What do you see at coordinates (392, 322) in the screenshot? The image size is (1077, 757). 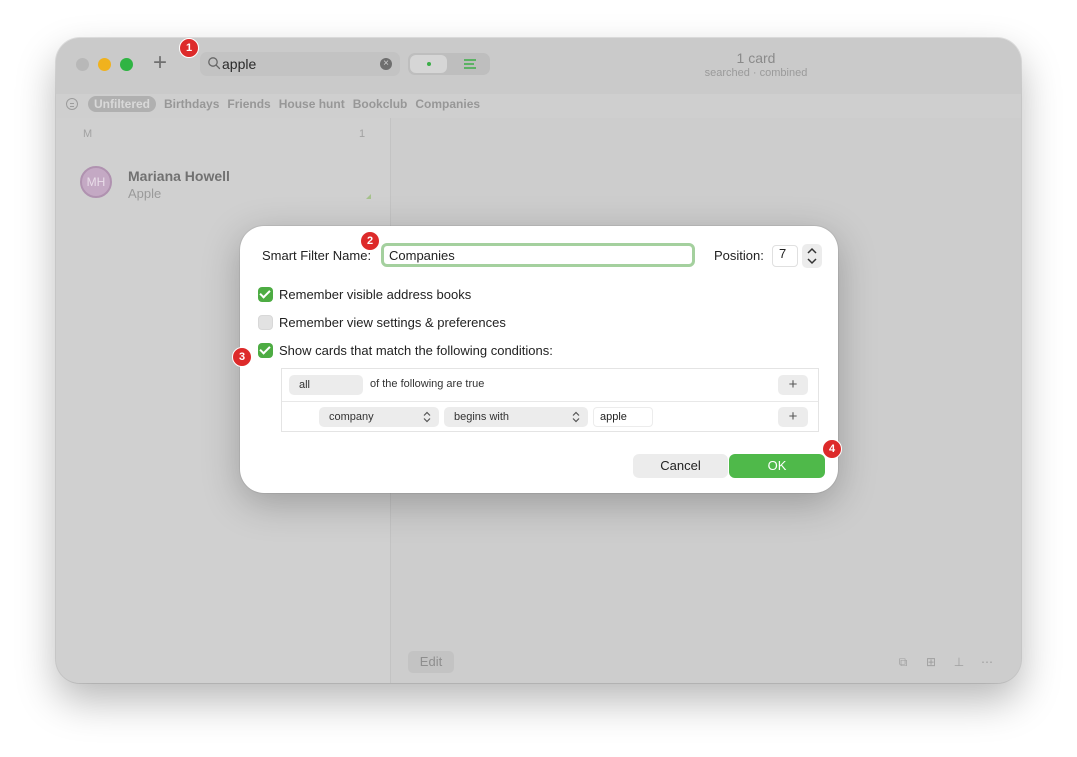 I see `remember-view-settings-label: Remember view settings & preferences` at bounding box center [392, 322].